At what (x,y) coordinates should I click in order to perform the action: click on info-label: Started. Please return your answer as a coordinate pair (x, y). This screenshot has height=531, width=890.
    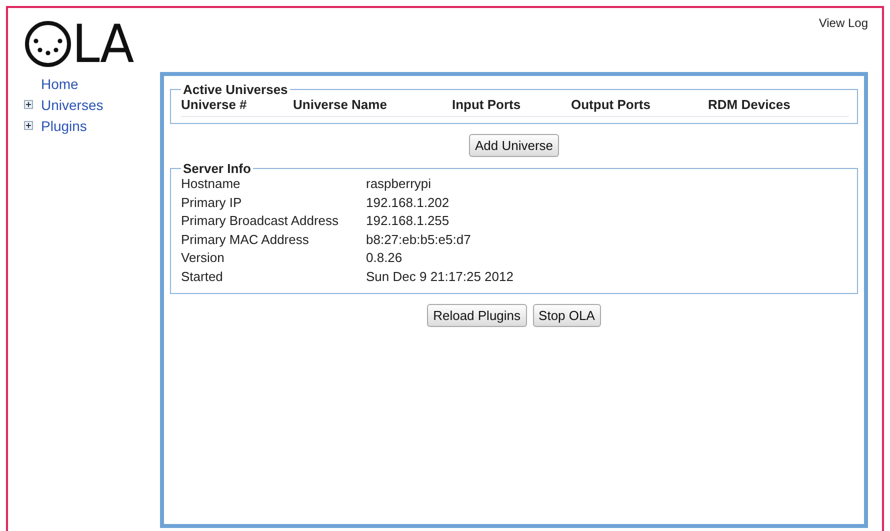
    Looking at the image, I should click on (202, 276).